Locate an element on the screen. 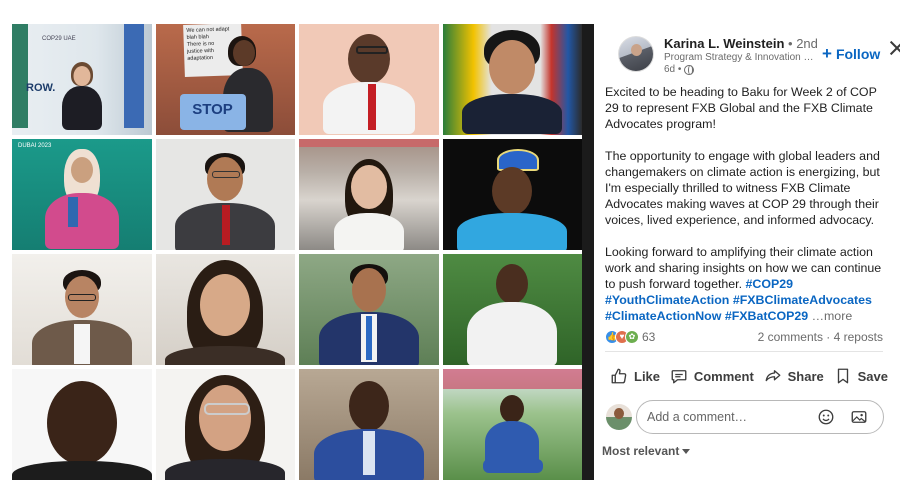 This screenshot has width=900, height=500. photo-man-blue-suit is located at coordinates (369, 424).